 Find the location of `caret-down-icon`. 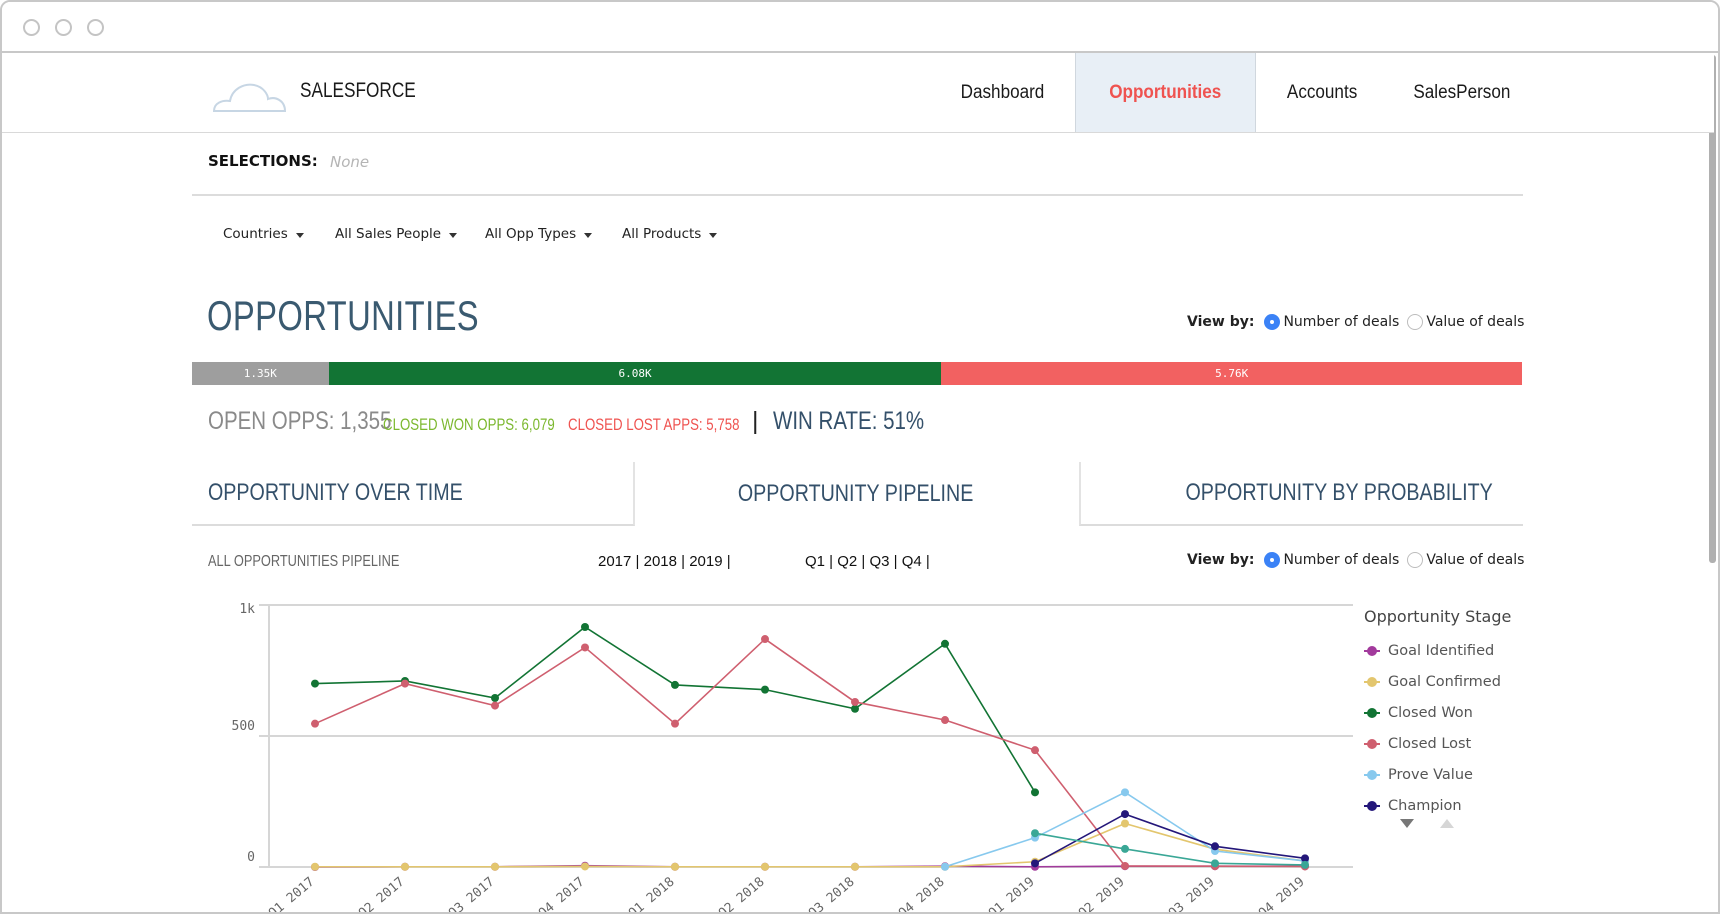

caret-down-icon is located at coordinates (299, 235).